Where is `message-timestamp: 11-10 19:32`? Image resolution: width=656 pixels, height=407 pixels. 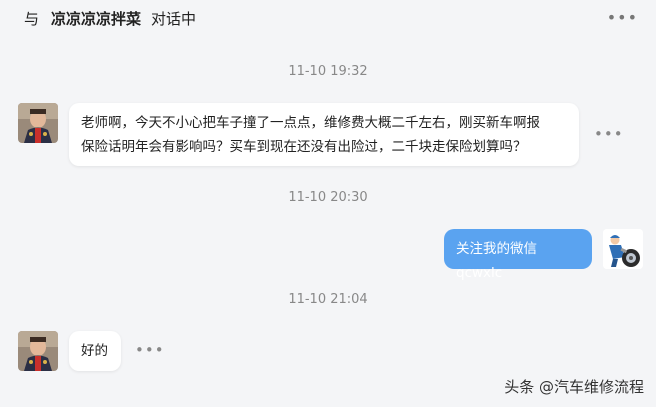
message-timestamp: 11-10 19:32 is located at coordinates (328, 71).